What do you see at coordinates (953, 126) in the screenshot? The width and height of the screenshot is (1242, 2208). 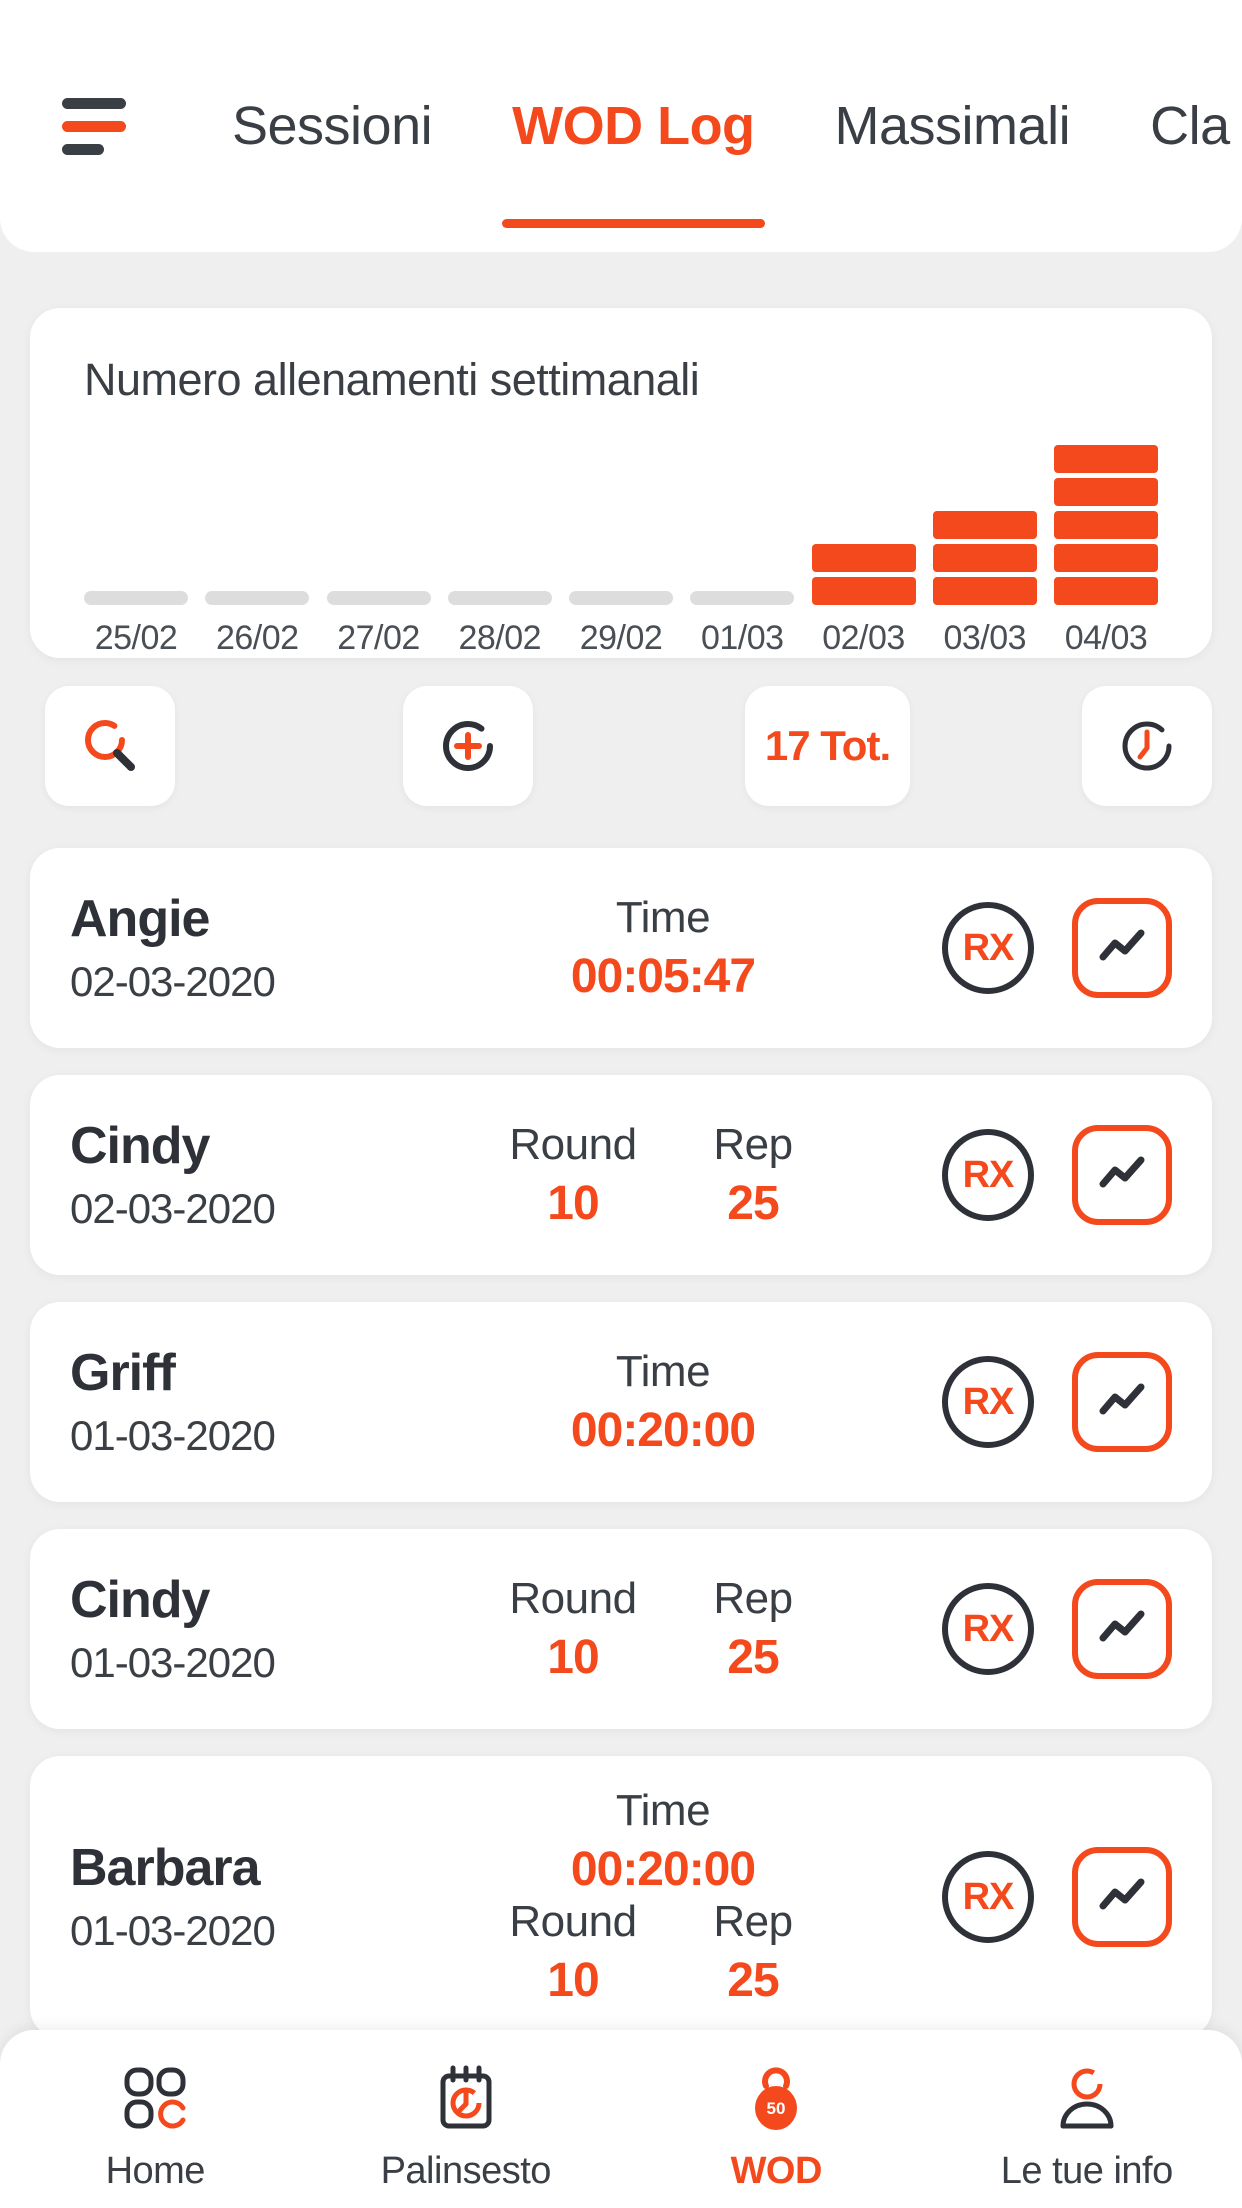 I see `tab-massimali: Massimali` at bounding box center [953, 126].